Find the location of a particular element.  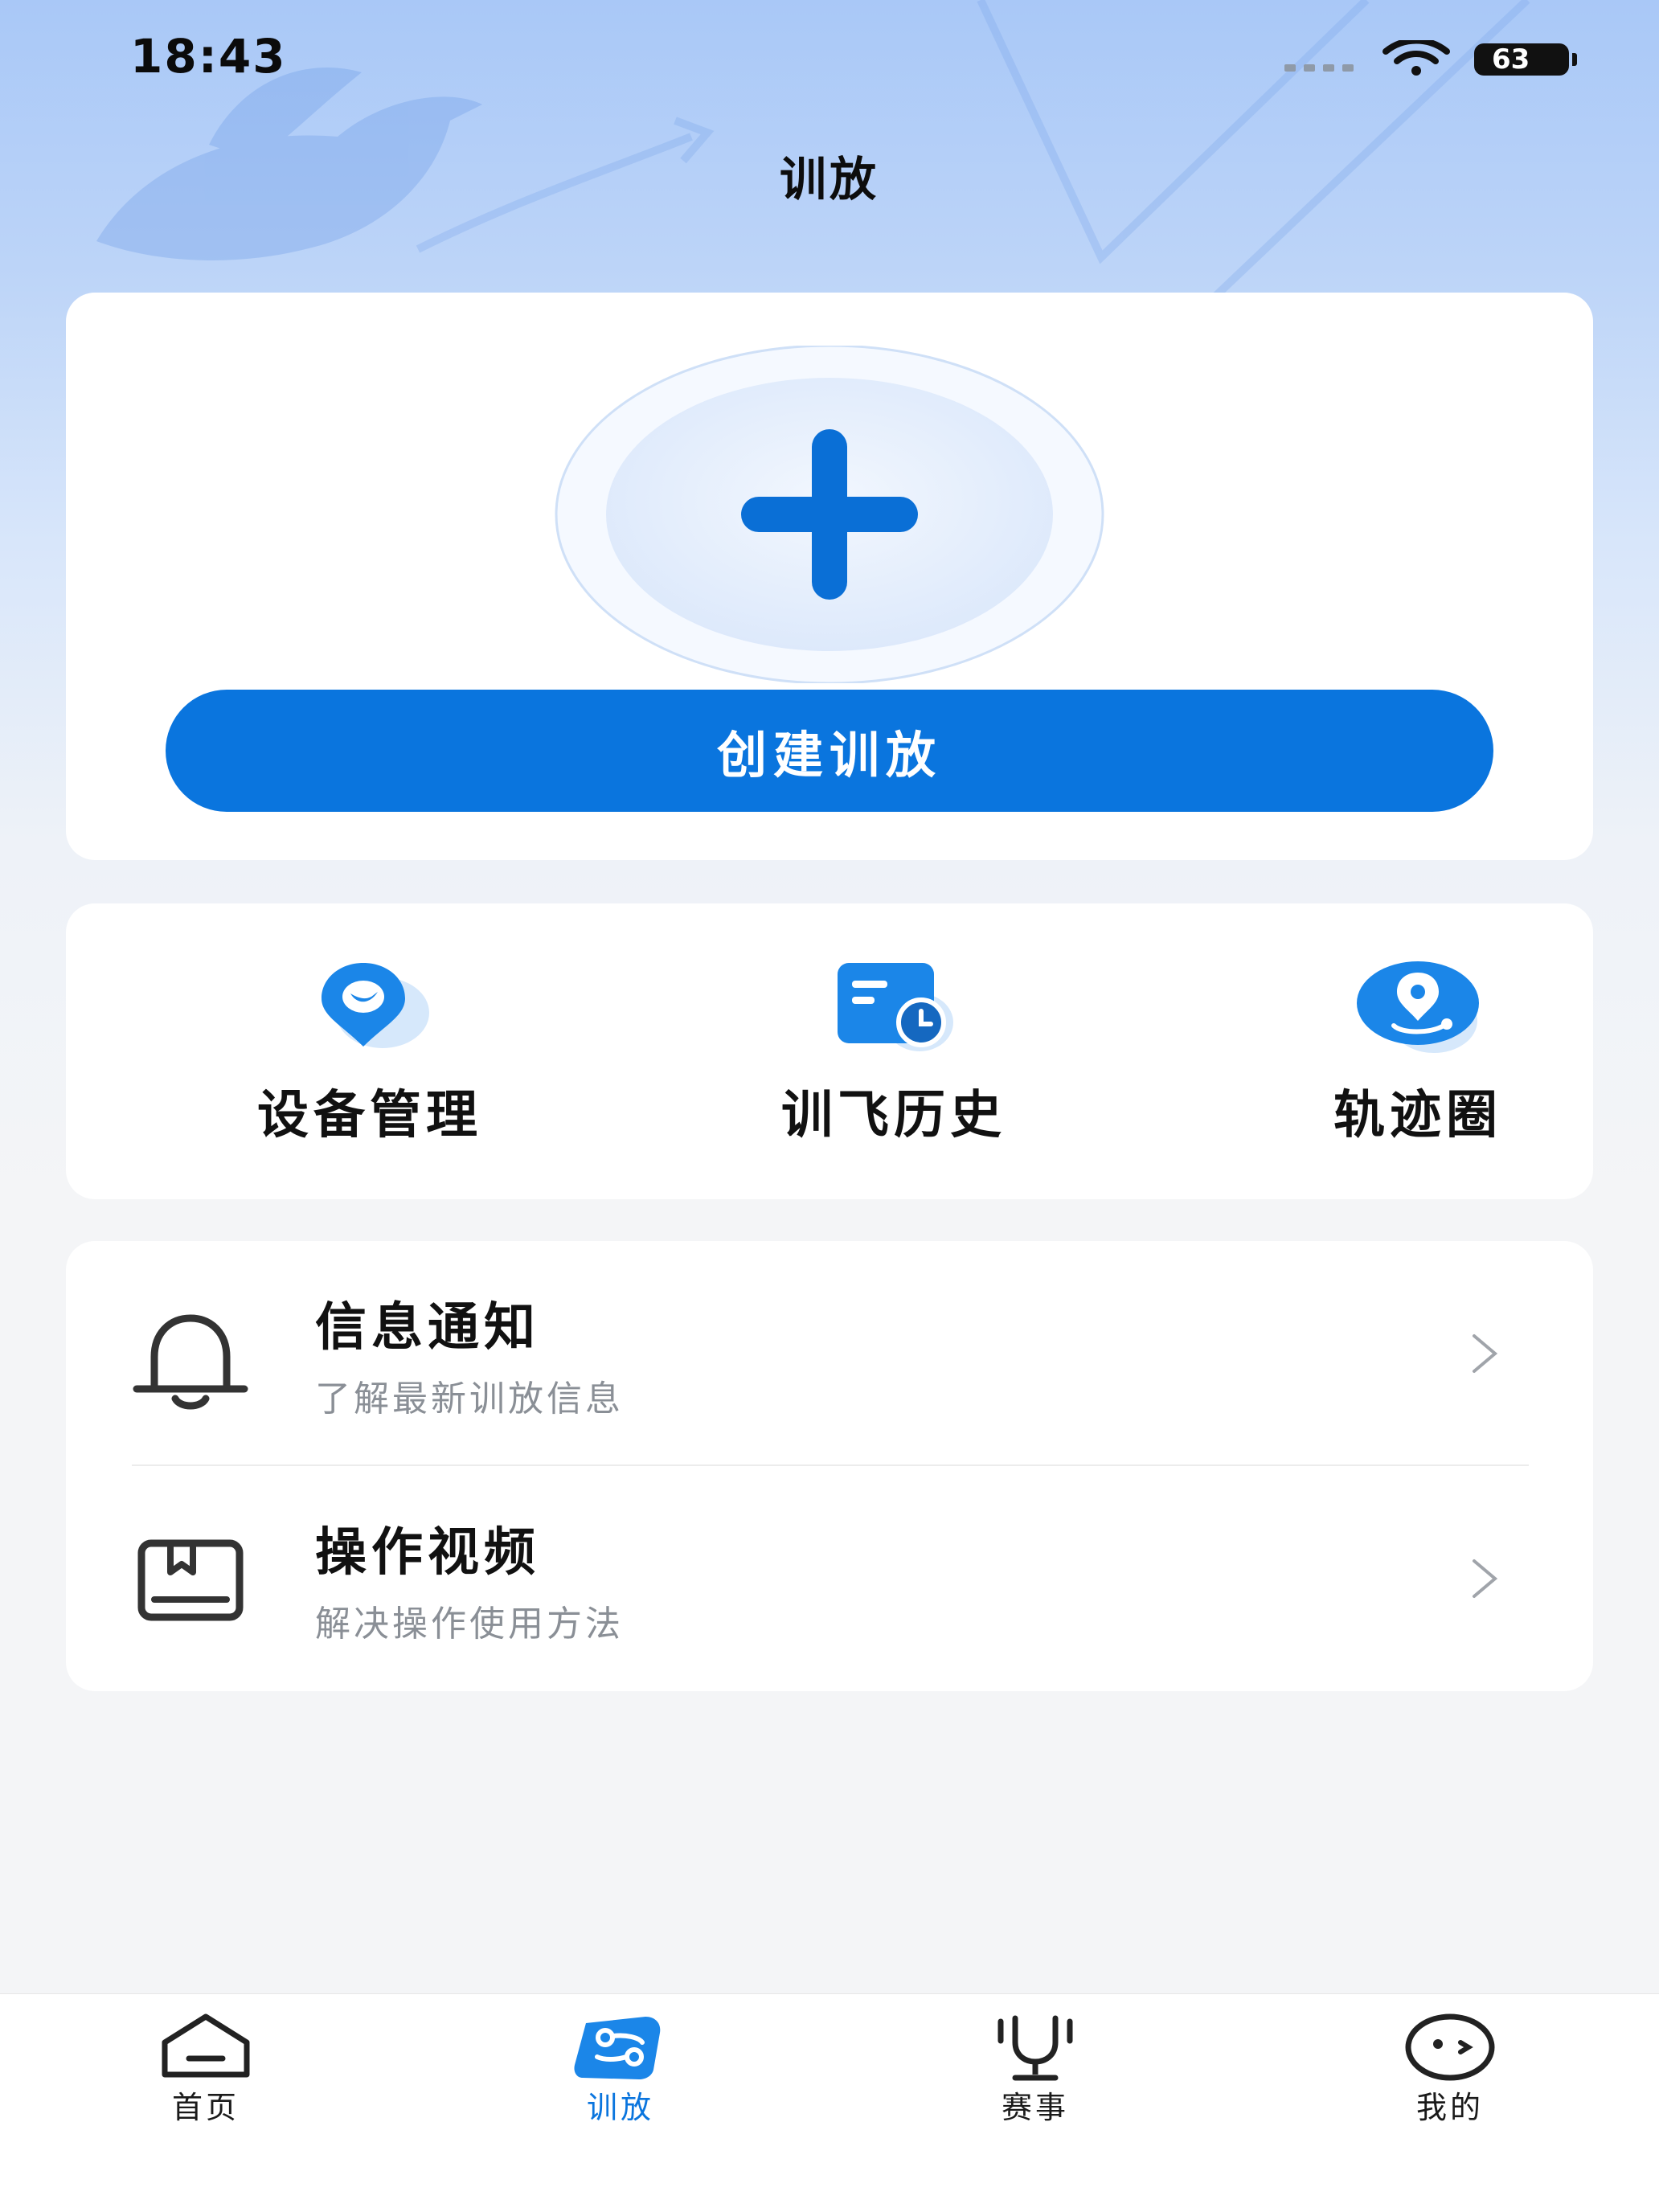

shortcut-label: 设备管理 is located at coordinates (369, 1115).